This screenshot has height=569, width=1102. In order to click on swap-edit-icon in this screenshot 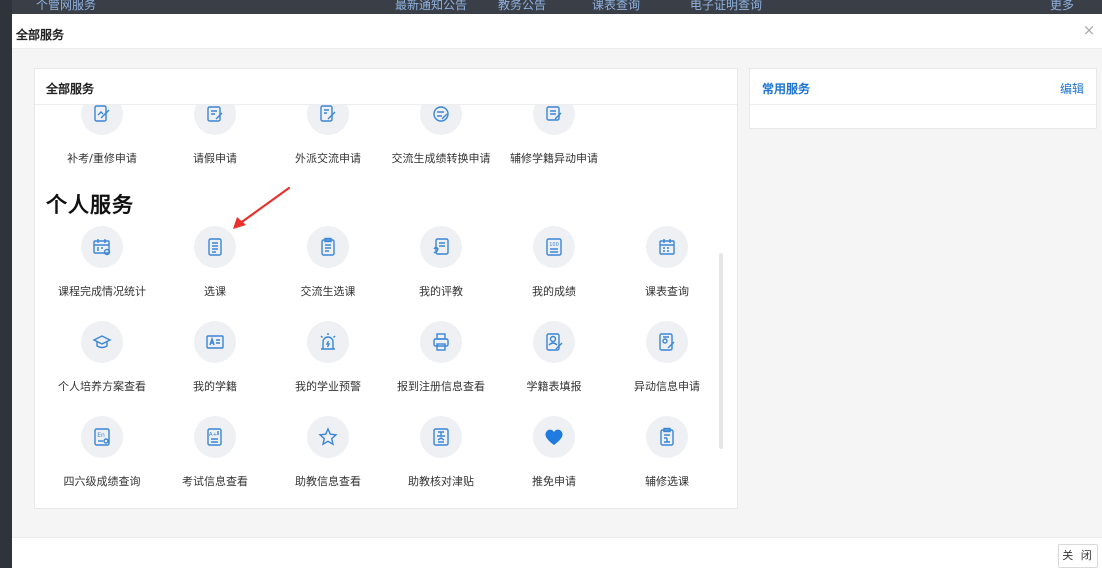, I will do `click(441, 120)`.